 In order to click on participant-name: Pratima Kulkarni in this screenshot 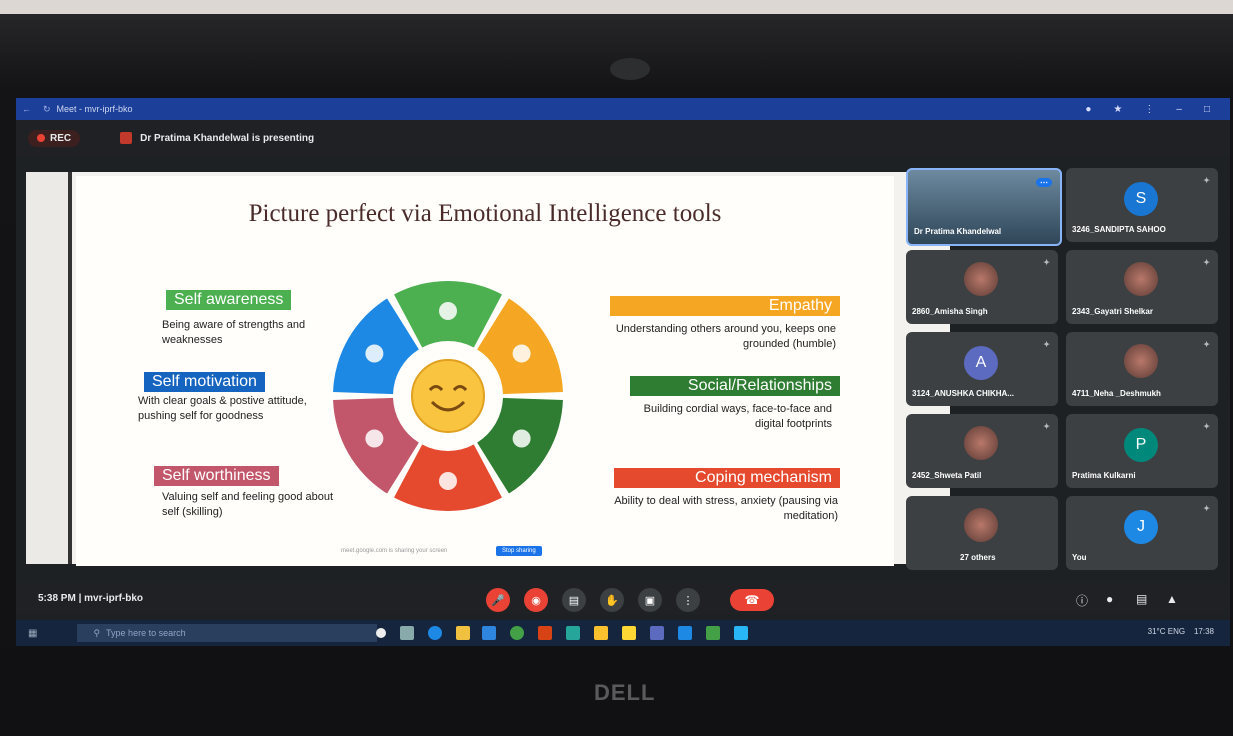, I will do `click(1104, 475)`.